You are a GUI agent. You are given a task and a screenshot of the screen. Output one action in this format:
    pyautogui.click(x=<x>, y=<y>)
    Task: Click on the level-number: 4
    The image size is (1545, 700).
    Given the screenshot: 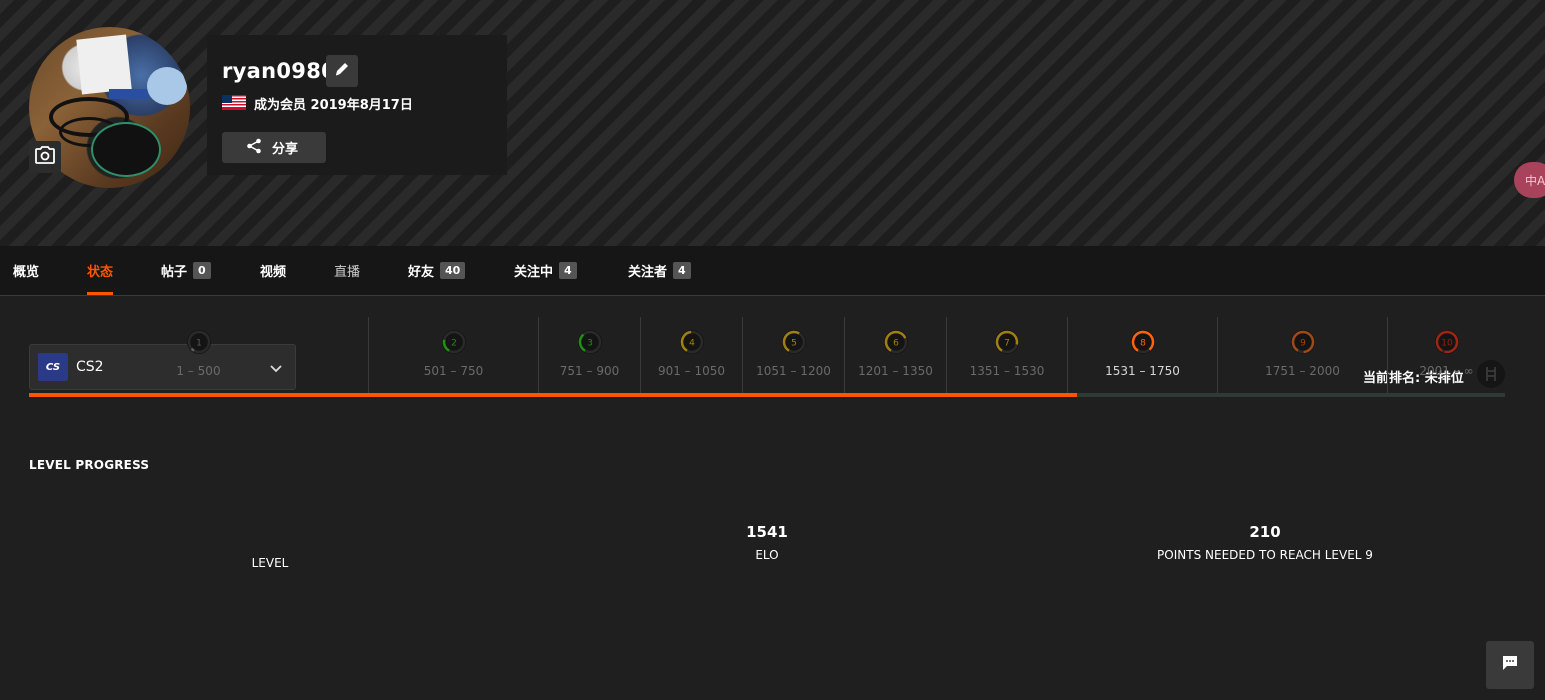 What is the action you would take?
    pyautogui.click(x=692, y=344)
    